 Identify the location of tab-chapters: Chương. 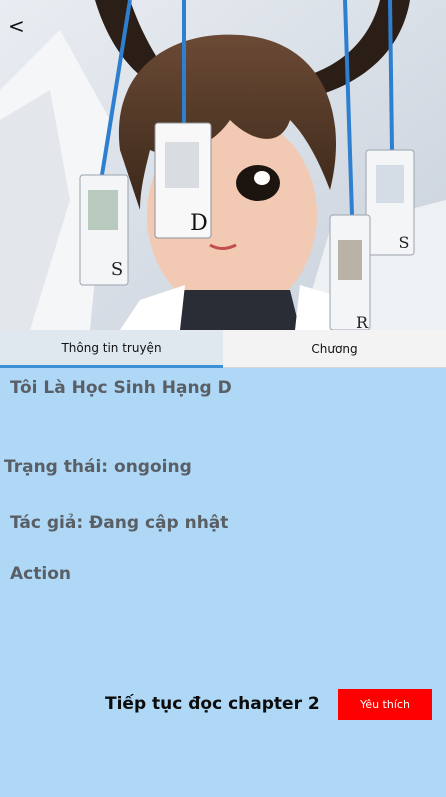
(334, 349).